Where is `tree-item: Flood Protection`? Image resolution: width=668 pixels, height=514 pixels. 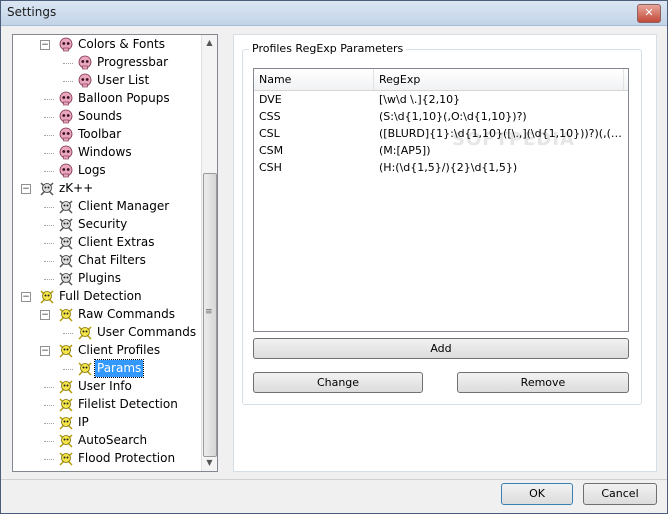 tree-item: Flood Protection is located at coordinates (107, 459).